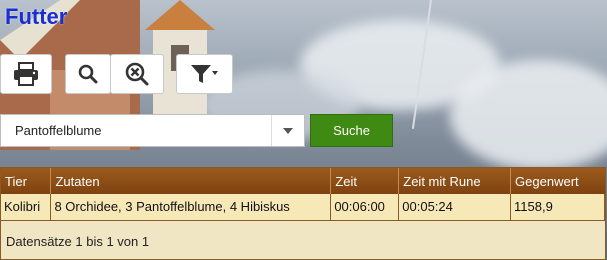 This screenshot has height=260, width=607. I want to click on cell-zeit-mit-rune: 00:05:24, so click(455, 207).